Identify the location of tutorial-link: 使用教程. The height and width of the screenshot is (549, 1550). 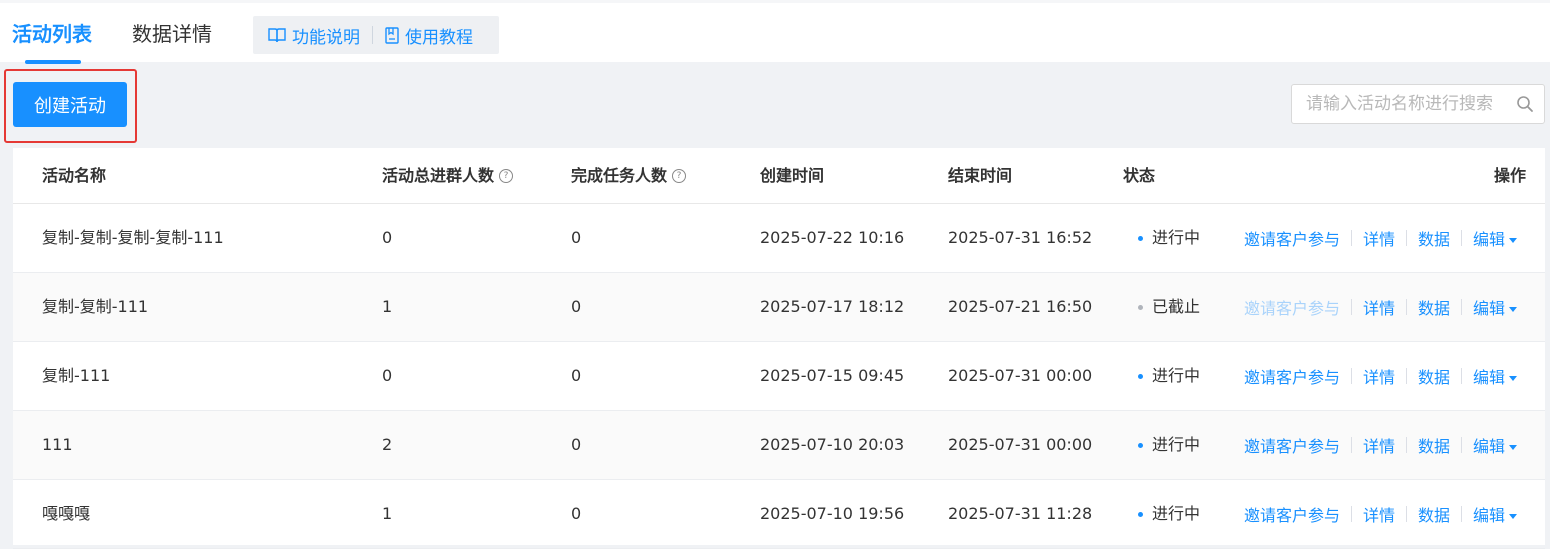
(429, 35).